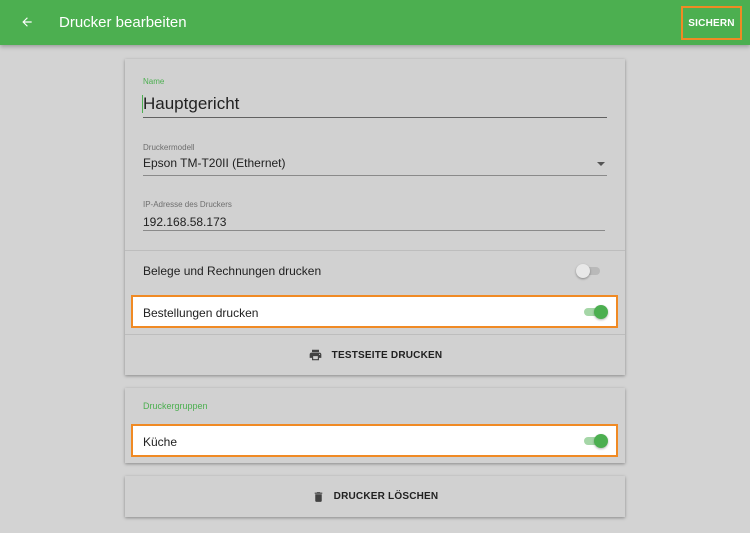 This screenshot has width=750, height=533. What do you see at coordinates (374, 104) in the screenshot?
I see `name-input: Hauptgericht` at bounding box center [374, 104].